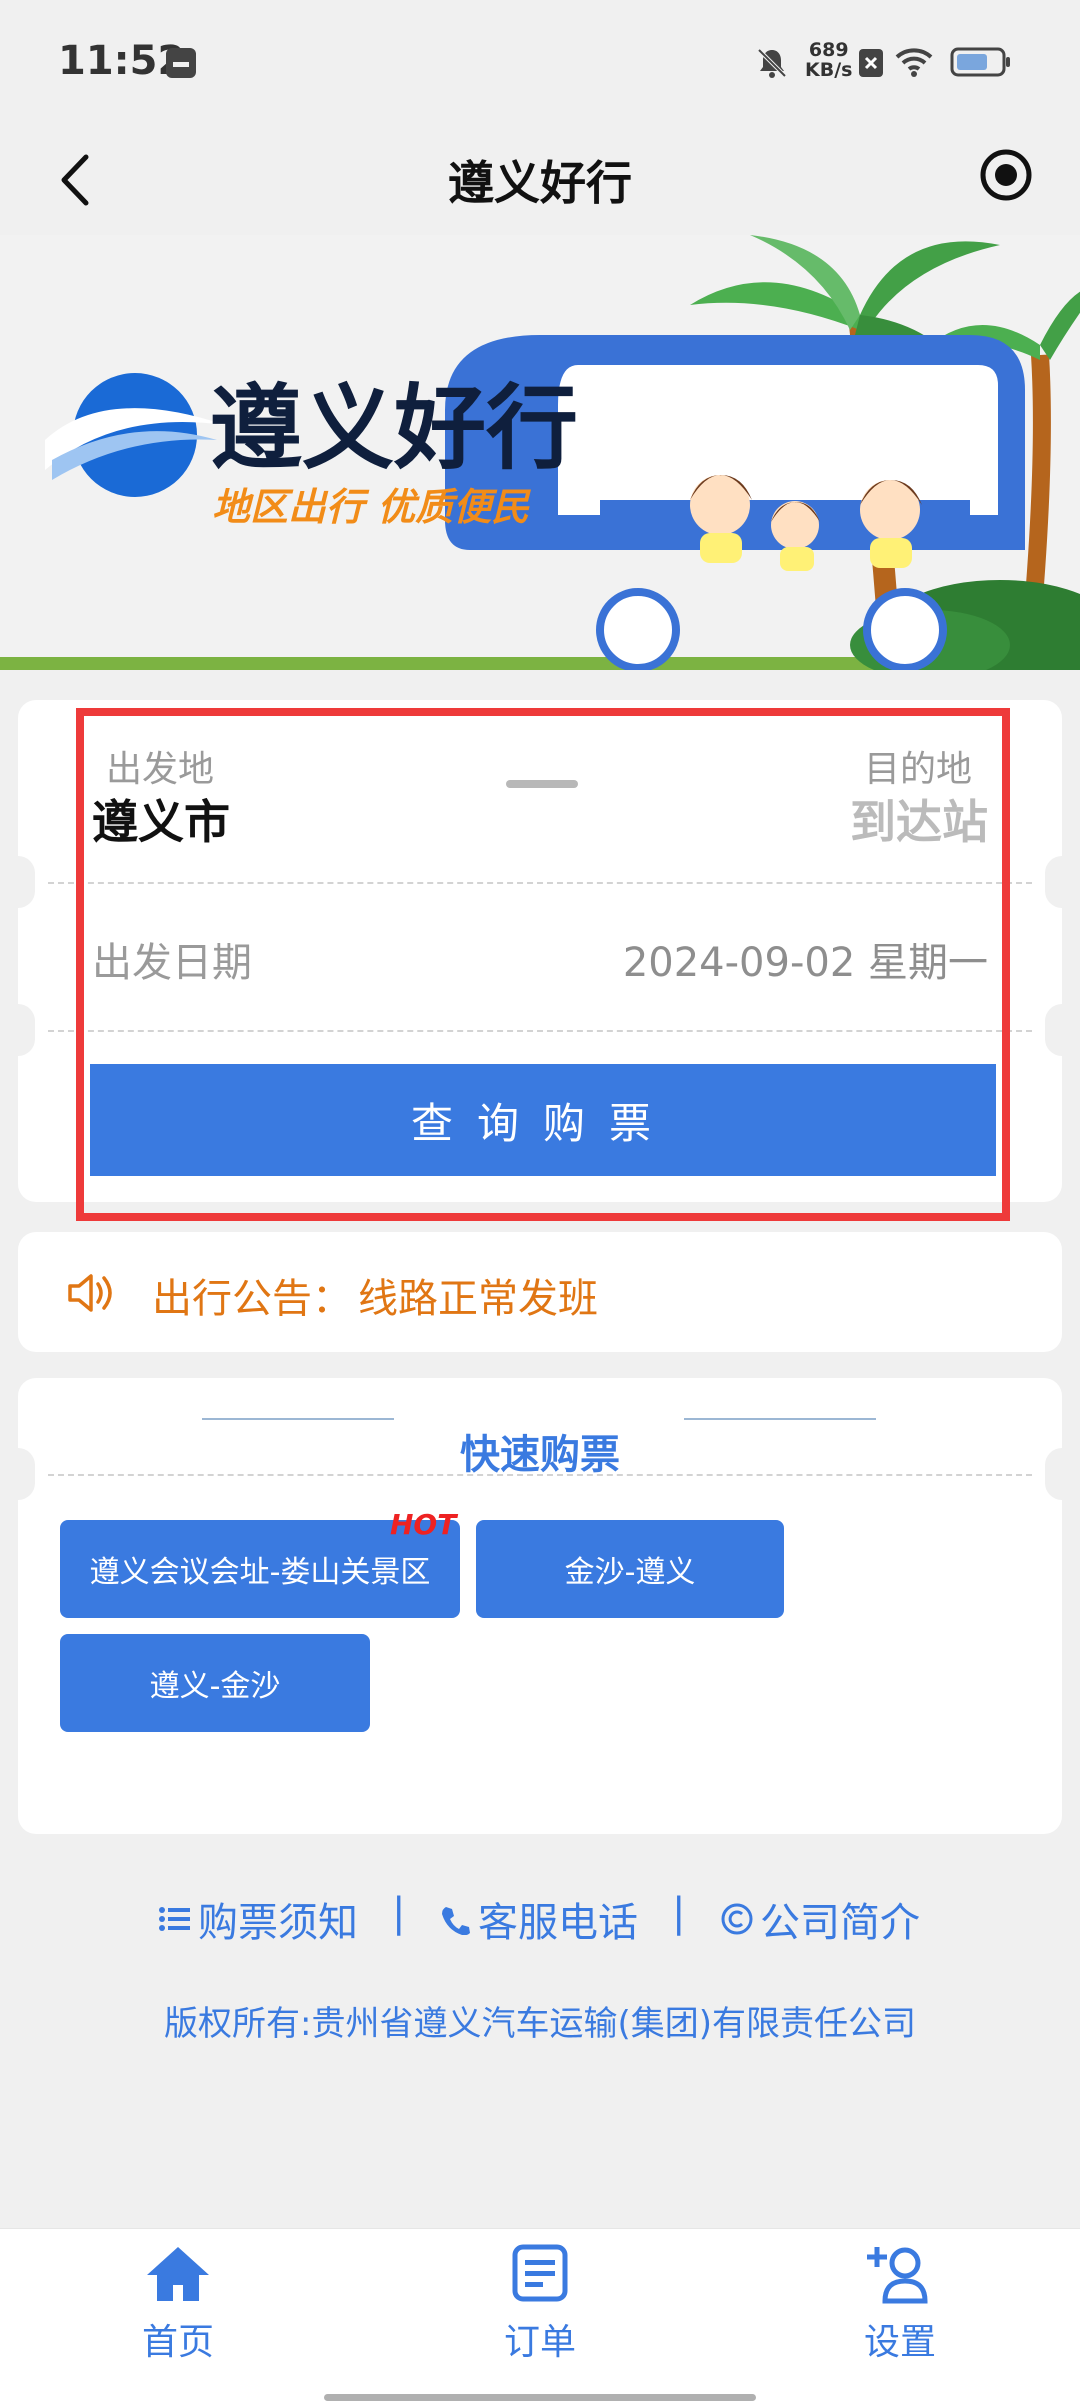  What do you see at coordinates (252, 1299) in the screenshot?
I see `notice-label: 出行公告：` at bounding box center [252, 1299].